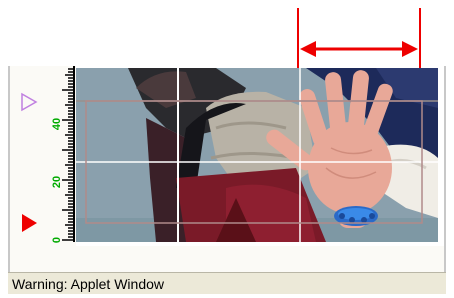  What do you see at coordinates (29, 223) in the screenshot?
I see `bottom-marker-triangle-icon` at bounding box center [29, 223].